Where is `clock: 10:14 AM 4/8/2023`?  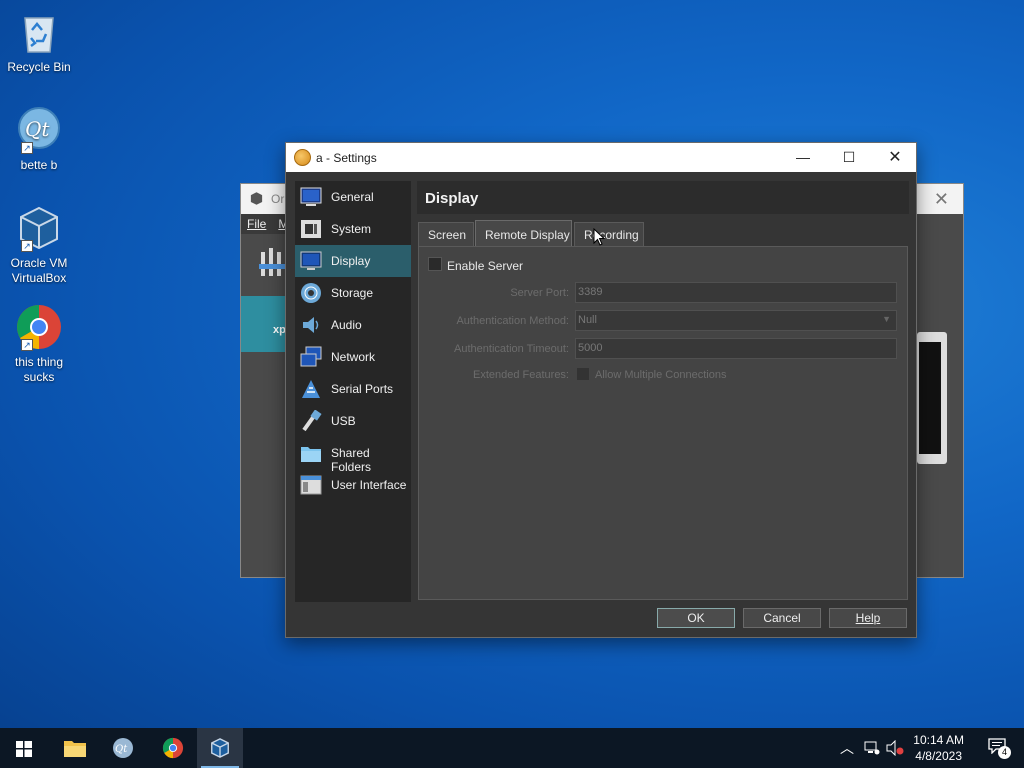 clock: 10:14 AM 4/8/2023 is located at coordinates (938, 748).